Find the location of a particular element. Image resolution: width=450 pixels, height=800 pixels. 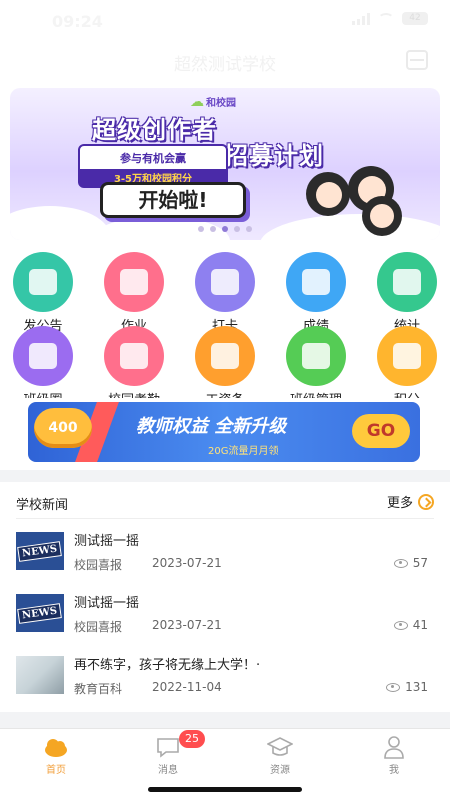

news-item-source: 教育百科 is located at coordinates (98, 689).